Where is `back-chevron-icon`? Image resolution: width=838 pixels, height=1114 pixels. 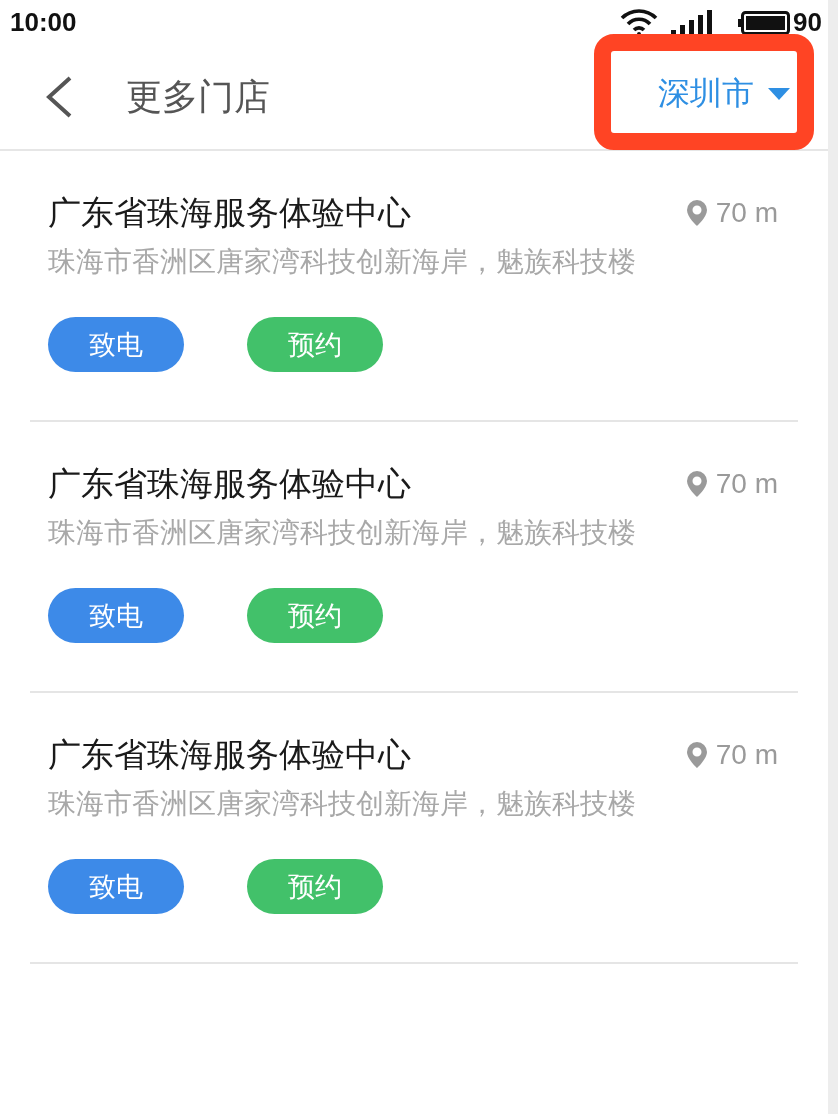
back-chevron-icon is located at coordinates (59, 97).